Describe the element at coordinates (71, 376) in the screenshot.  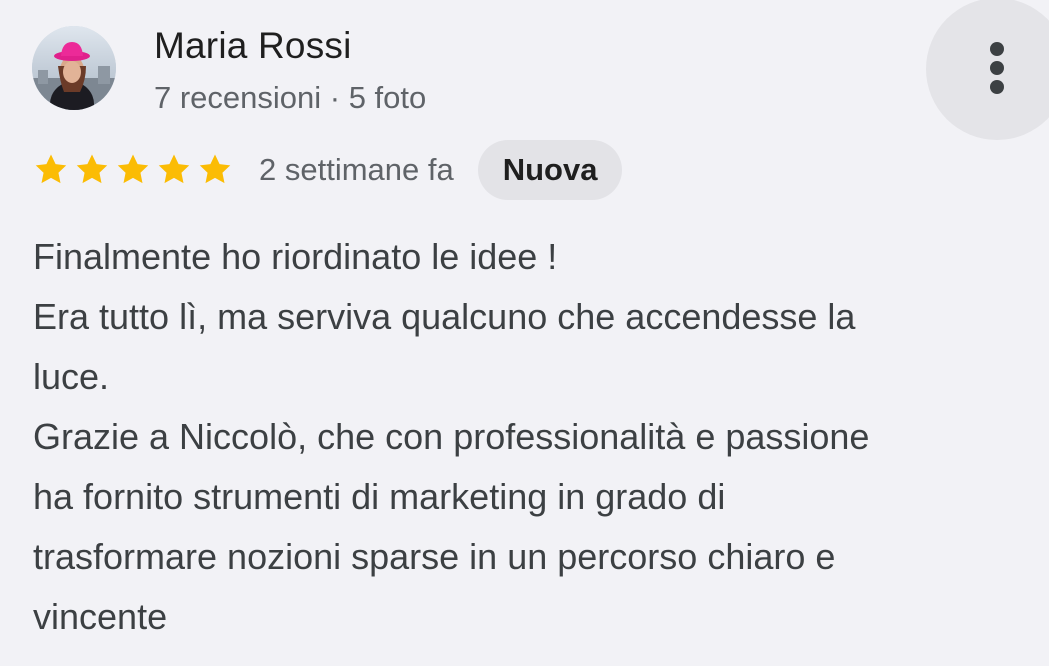
I see `review-text-line: luce.` at that location.